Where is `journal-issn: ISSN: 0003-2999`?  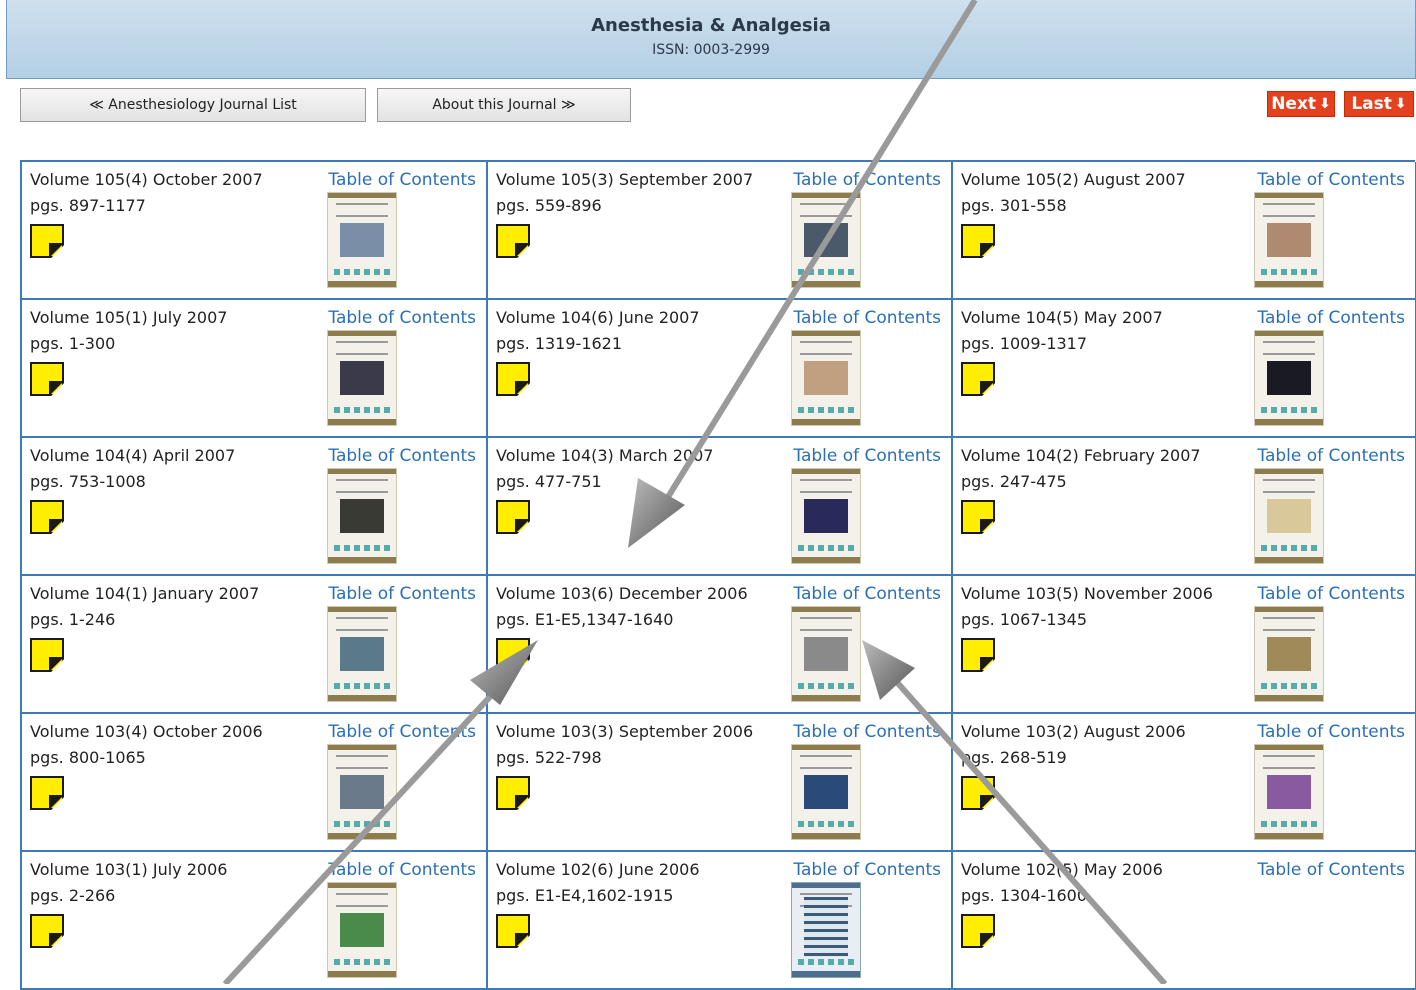 journal-issn: ISSN: 0003-2999 is located at coordinates (711, 50).